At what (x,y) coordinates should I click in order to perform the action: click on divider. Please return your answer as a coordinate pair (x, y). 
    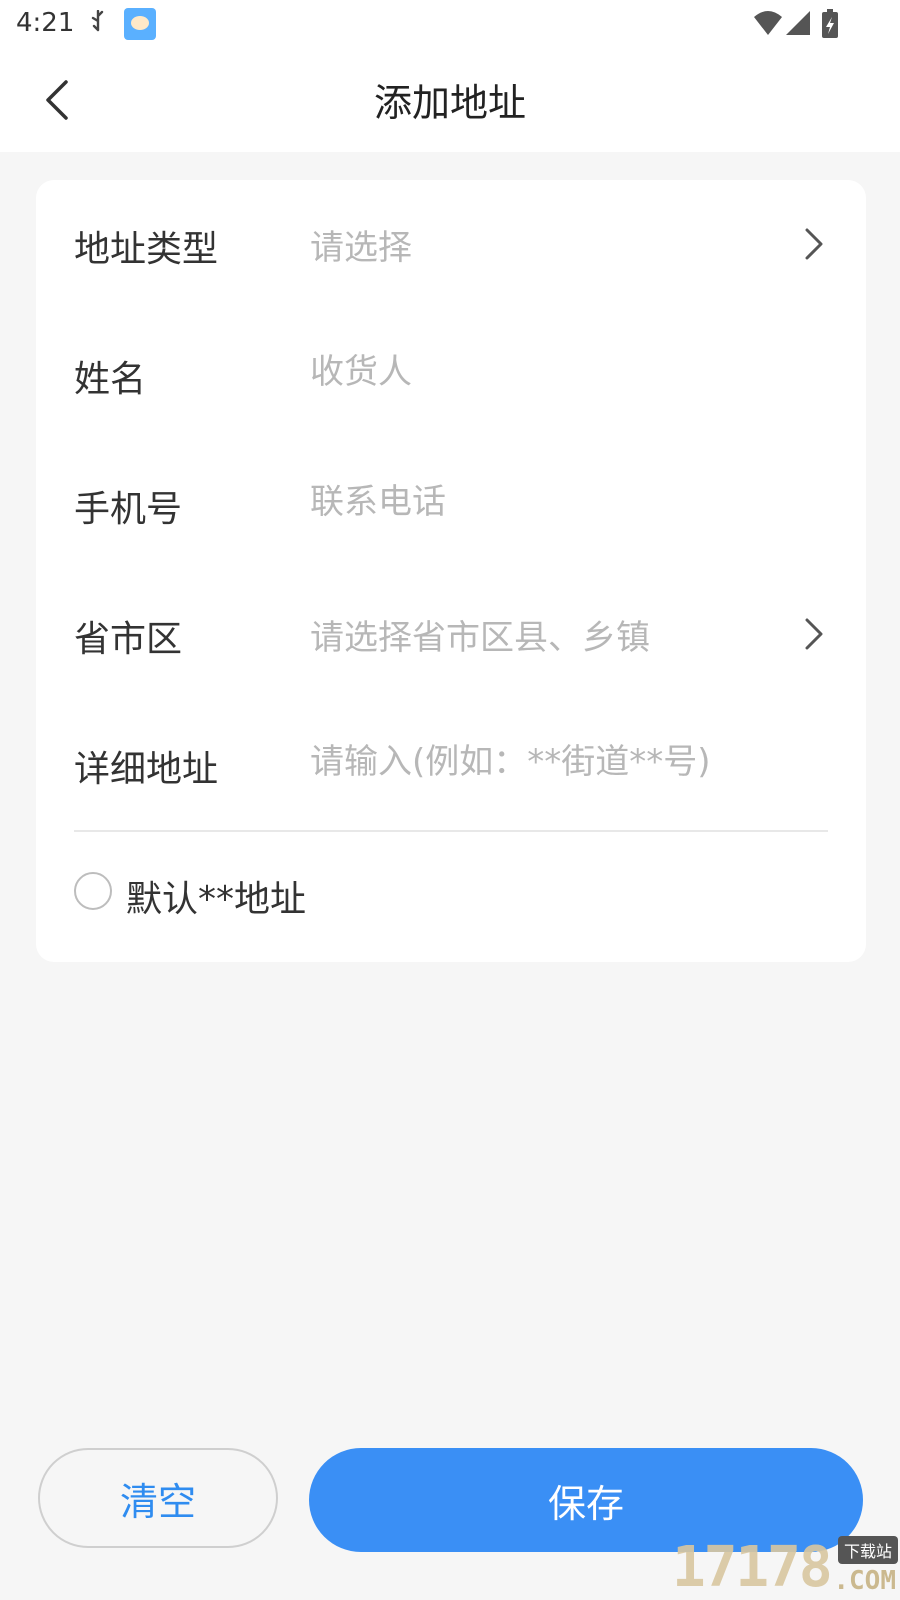
    Looking at the image, I should click on (451, 831).